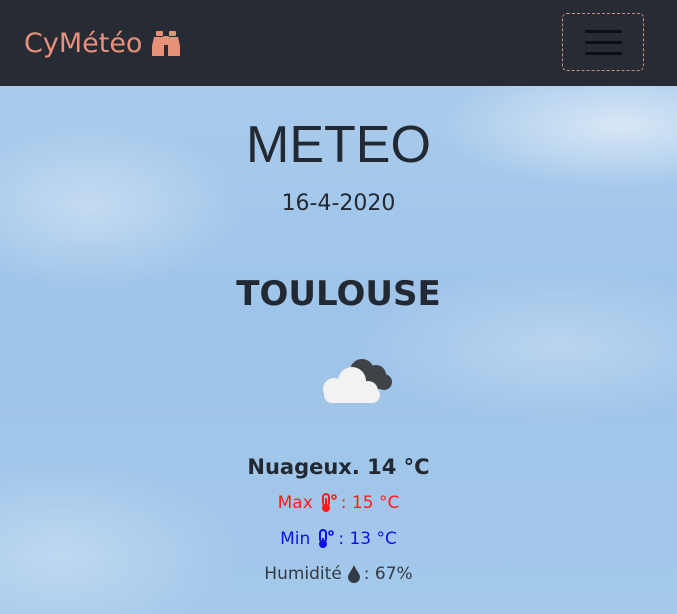 Image resolution: width=677 pixels, height=614 pixels. What do you see at coordinates (338, 43) in the screenshot?
I see `navbar: CyMétéo` at bounding box center [338, 43].